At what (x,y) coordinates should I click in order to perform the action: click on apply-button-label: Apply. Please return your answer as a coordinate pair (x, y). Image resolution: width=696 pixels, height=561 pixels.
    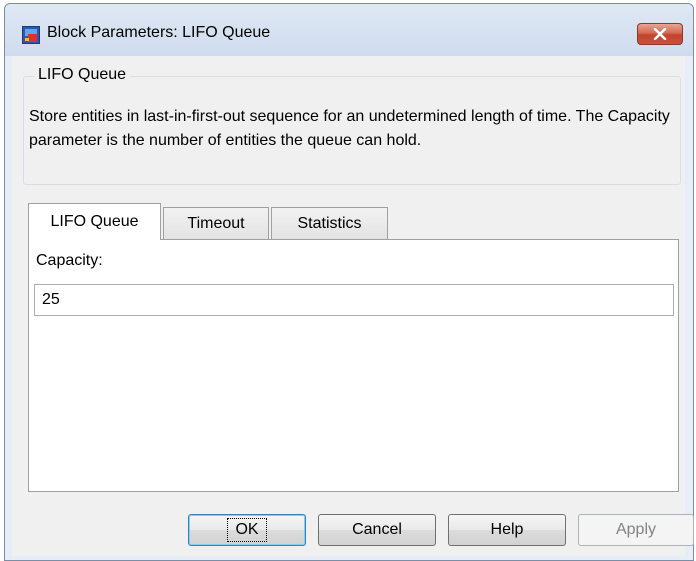
    Looking at the image, I should click on (636, 529).